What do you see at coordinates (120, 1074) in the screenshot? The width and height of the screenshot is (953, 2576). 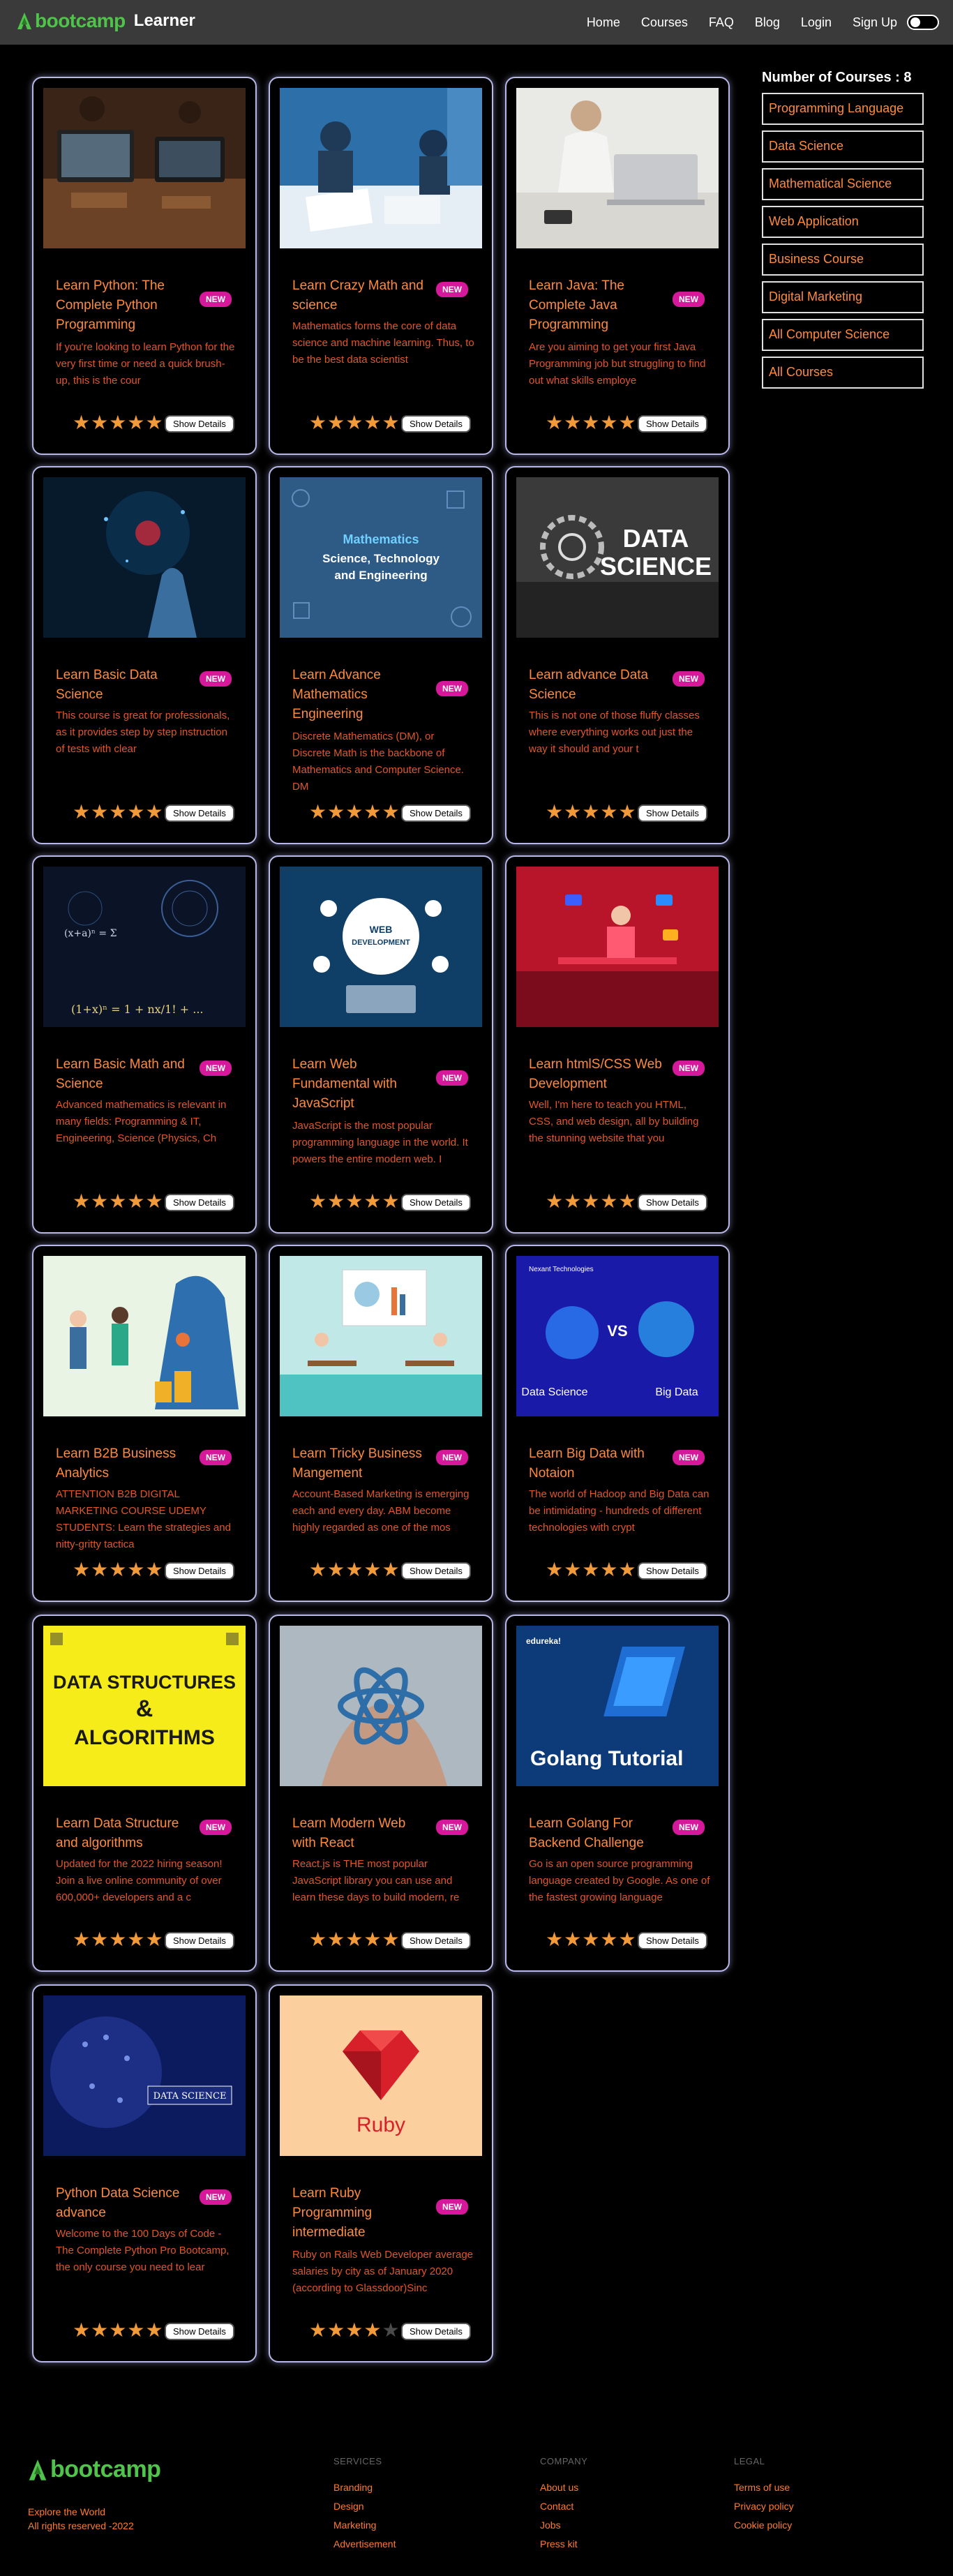 I see `course-title: Learn Basic Math and Science` at bounding box center [120, 1074].